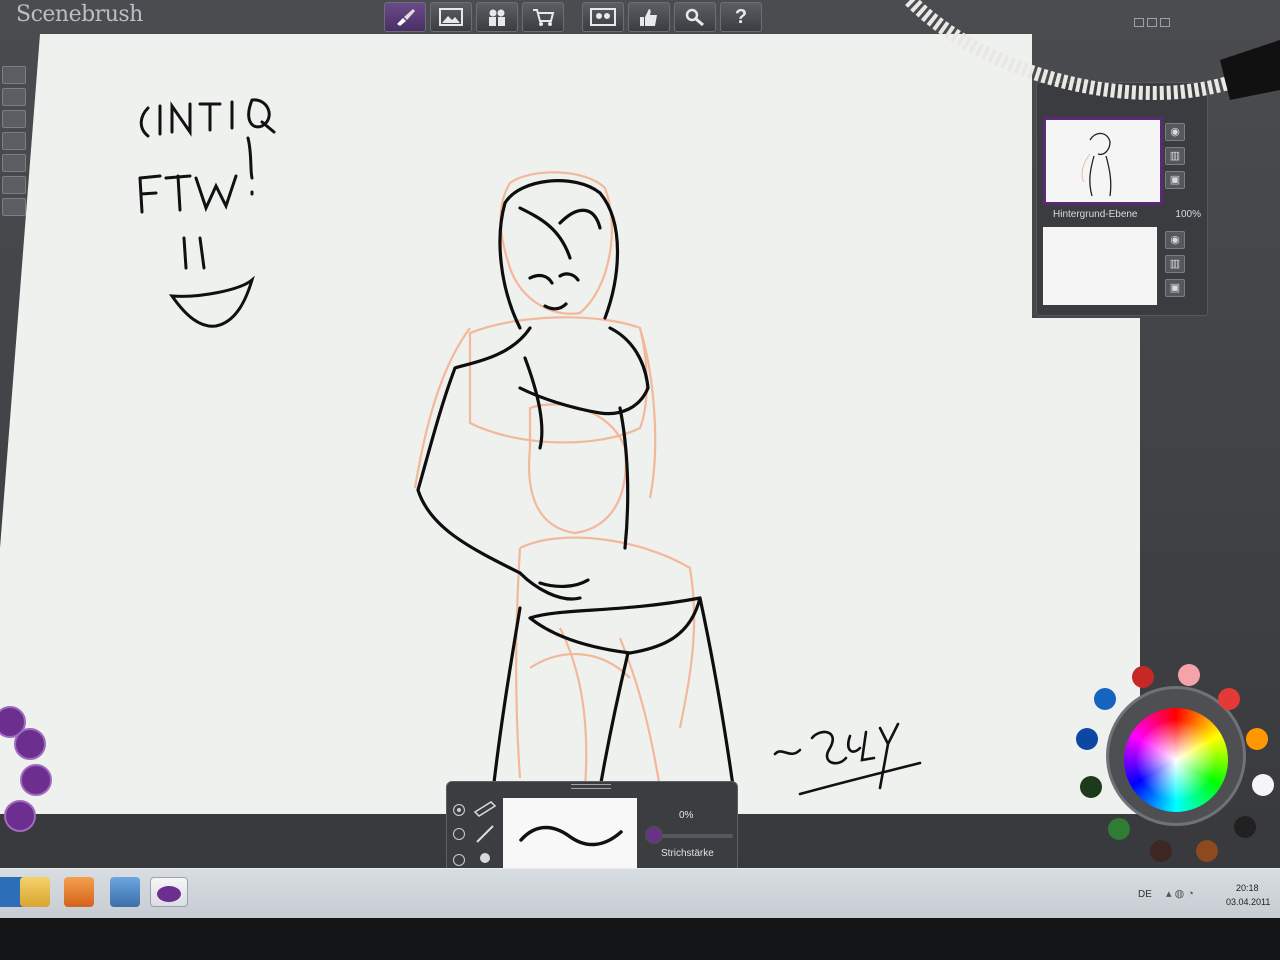 Image resolution: width=1280 pixels, height=960 pixels. What do you see at coordinates (211, 282) in the screenshot?
I see `smiley-doodle` at bounding box center [211, 282].